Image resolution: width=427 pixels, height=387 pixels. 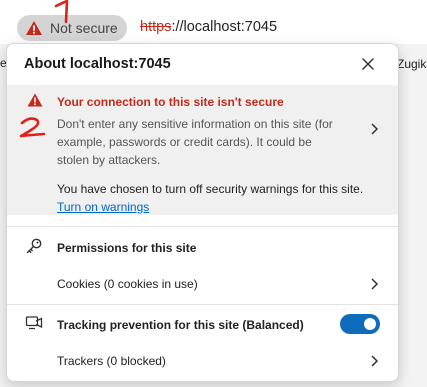 What do you see at coordinates (411, 64) in the screenshot?
I see `bookmark-item-zugik: Zugik` at bounding box center [411, 64].